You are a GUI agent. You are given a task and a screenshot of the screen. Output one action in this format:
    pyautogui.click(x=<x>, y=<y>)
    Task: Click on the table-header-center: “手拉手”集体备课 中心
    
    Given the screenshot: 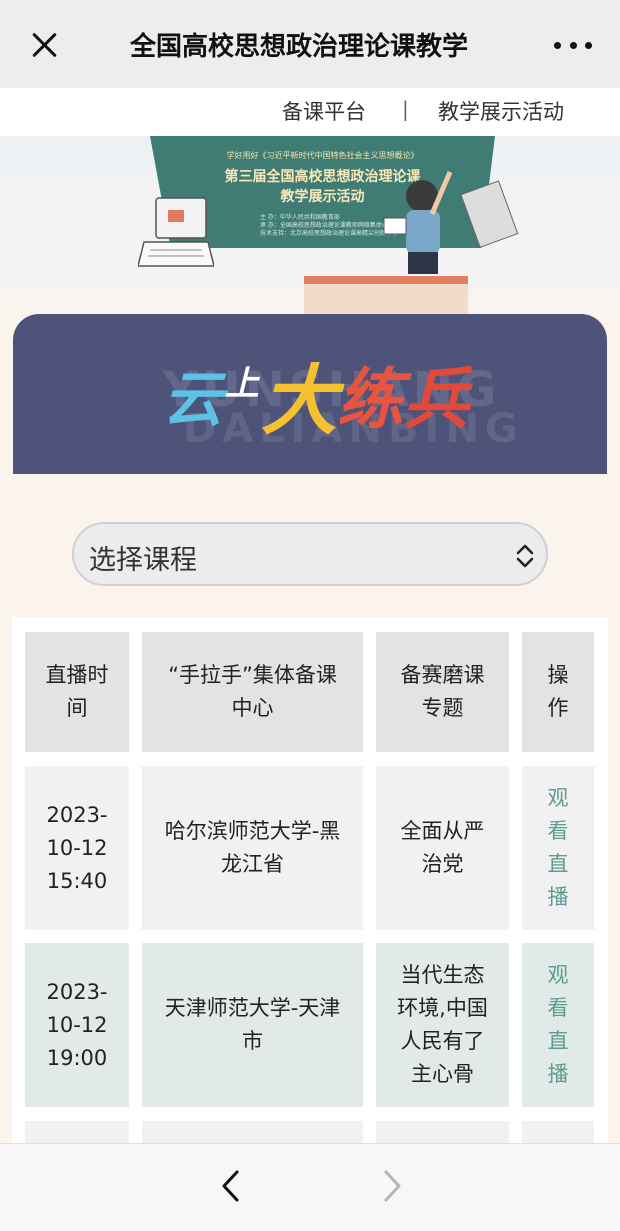 What is the action you would take?
    pyautogui.click(x=252, y=692)
    